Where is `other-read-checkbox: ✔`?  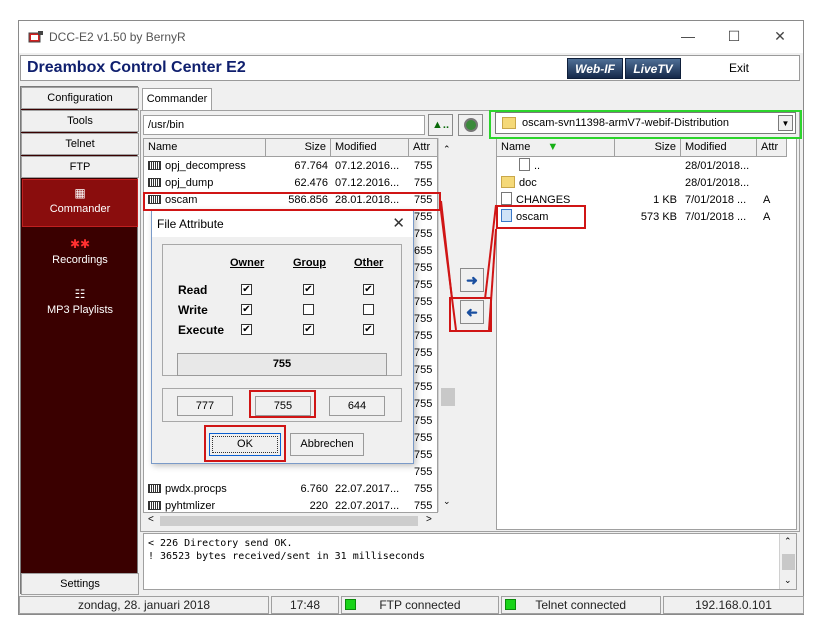
other-read-checkbox: ✔ is located at coordinates (368, 289).